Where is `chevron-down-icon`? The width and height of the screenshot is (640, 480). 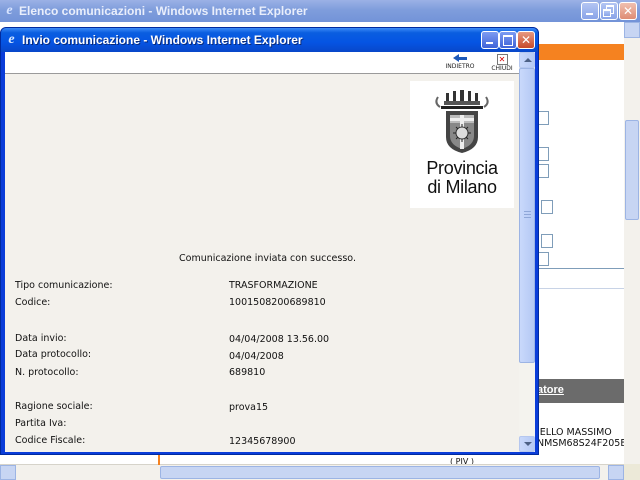
chevron-down-icon is located at coordinates (528, 444).